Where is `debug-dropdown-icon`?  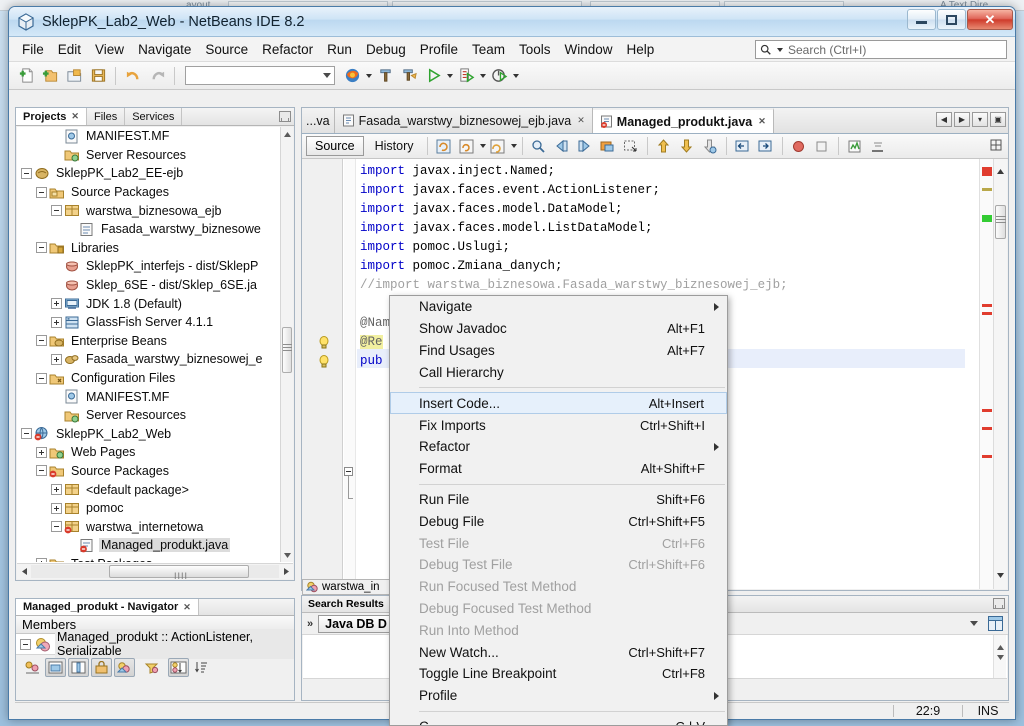 debug-dropdown-icon is located at coordinates (483, 75).